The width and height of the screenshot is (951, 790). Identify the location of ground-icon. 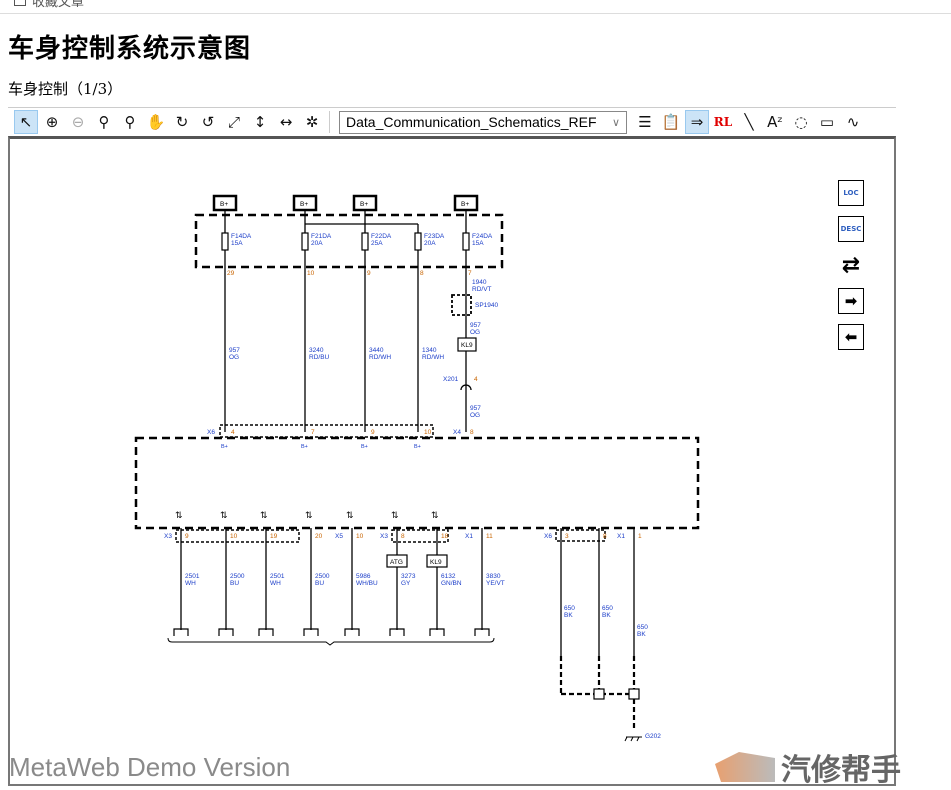
(633, 739).